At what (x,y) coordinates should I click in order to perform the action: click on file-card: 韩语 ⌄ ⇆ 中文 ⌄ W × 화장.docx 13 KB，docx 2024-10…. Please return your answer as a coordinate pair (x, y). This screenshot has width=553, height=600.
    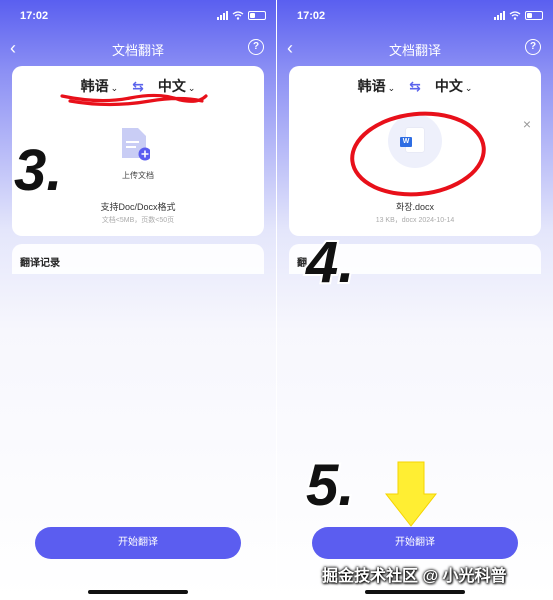
    Looking at the image, I should click on (415, 151).